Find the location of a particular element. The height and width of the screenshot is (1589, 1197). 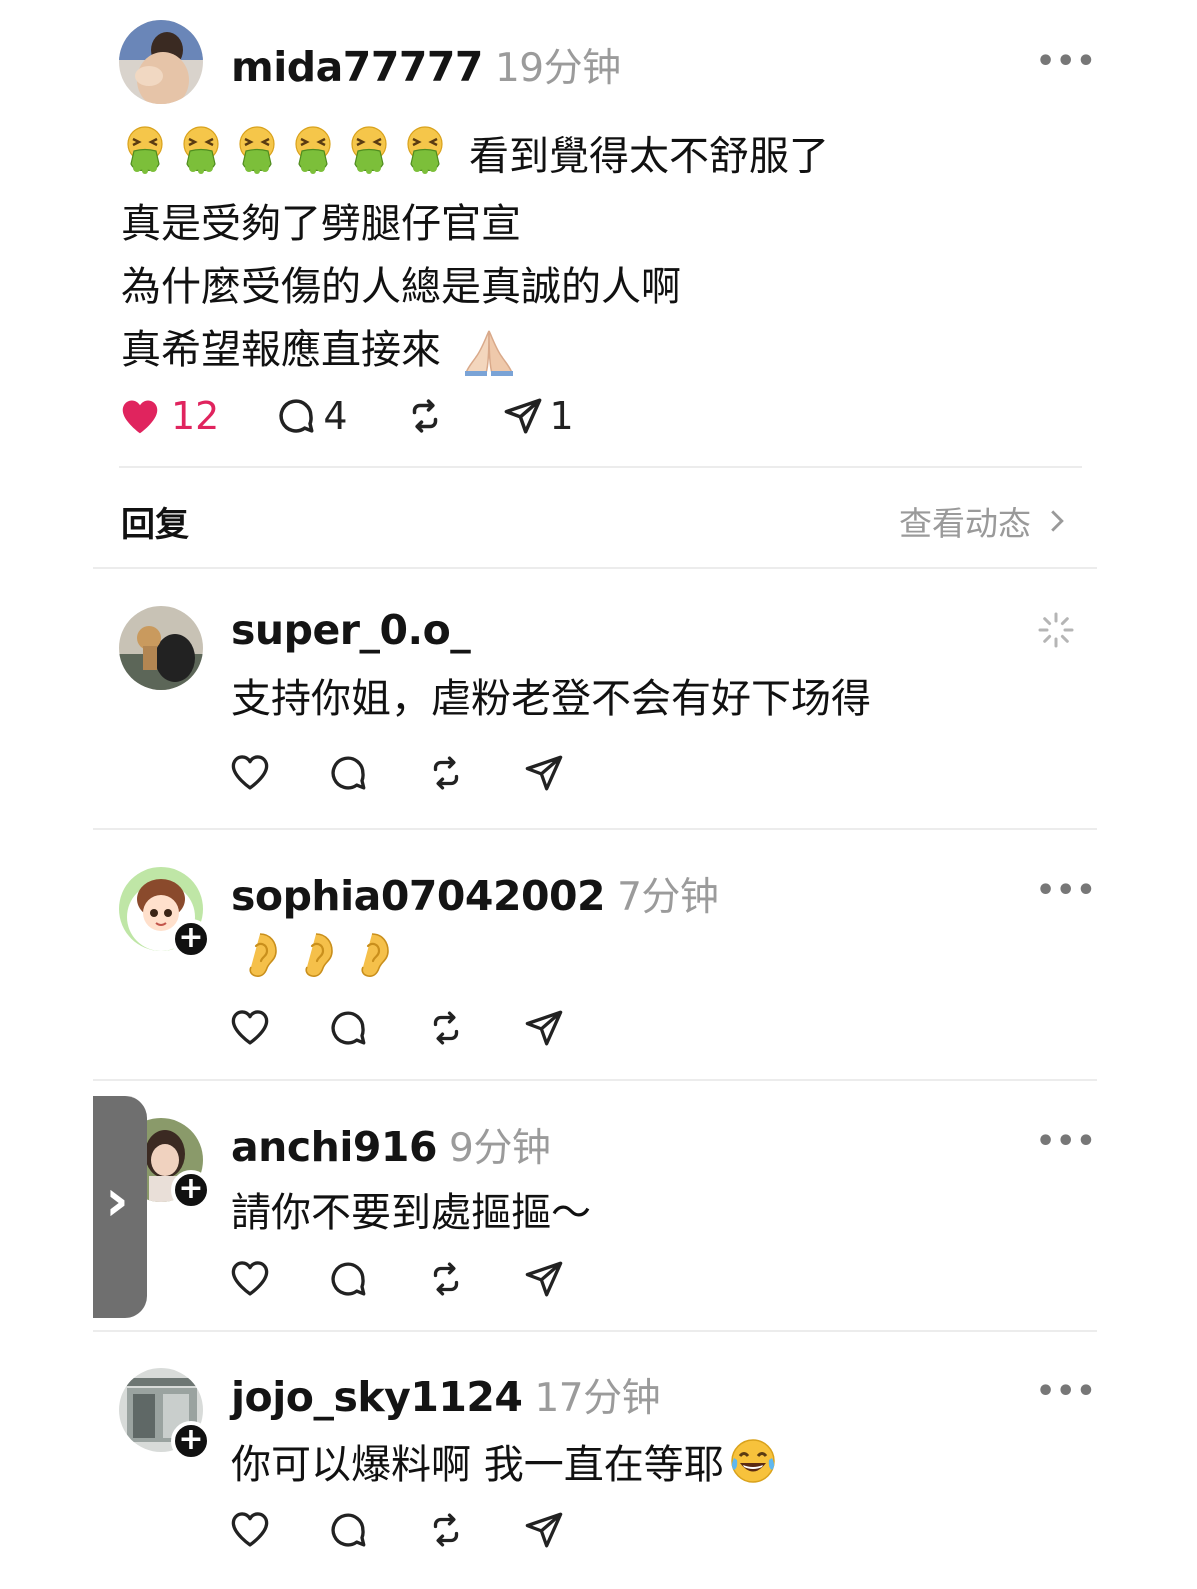

comment-username: sophia07042002 7分钟 is located at coordinates (475, 894).